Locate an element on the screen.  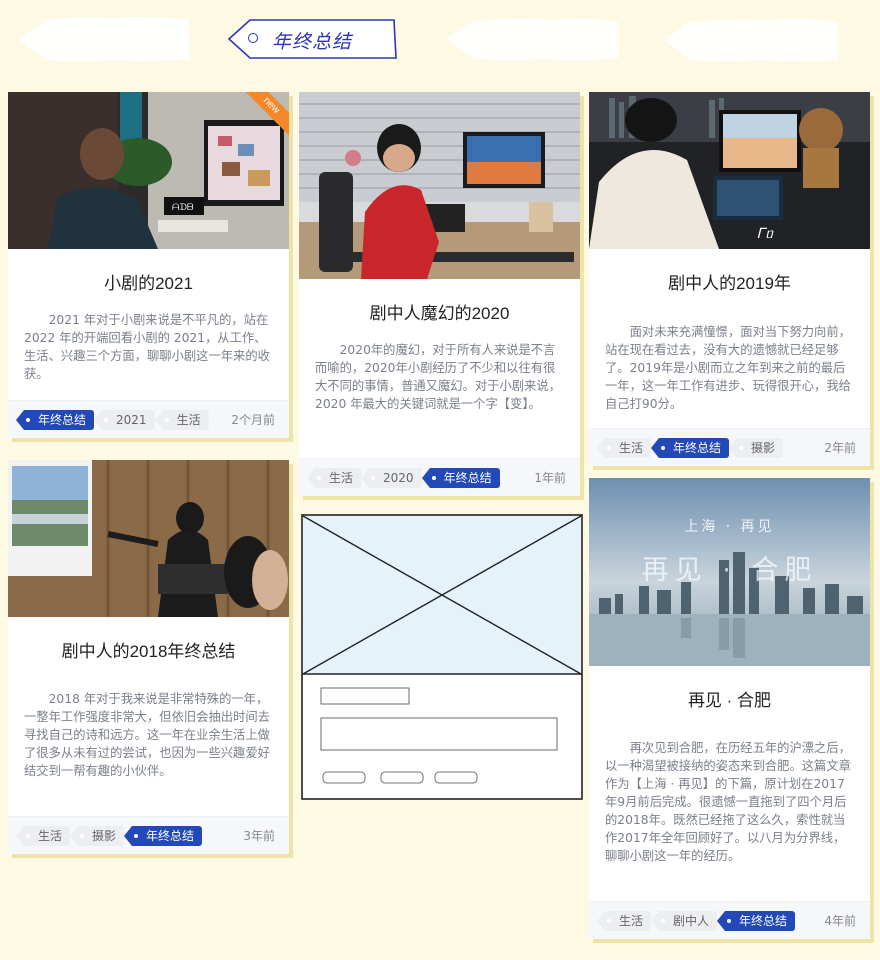
tab-year-summary: 年终总结 is located at coordinates (312, 39).